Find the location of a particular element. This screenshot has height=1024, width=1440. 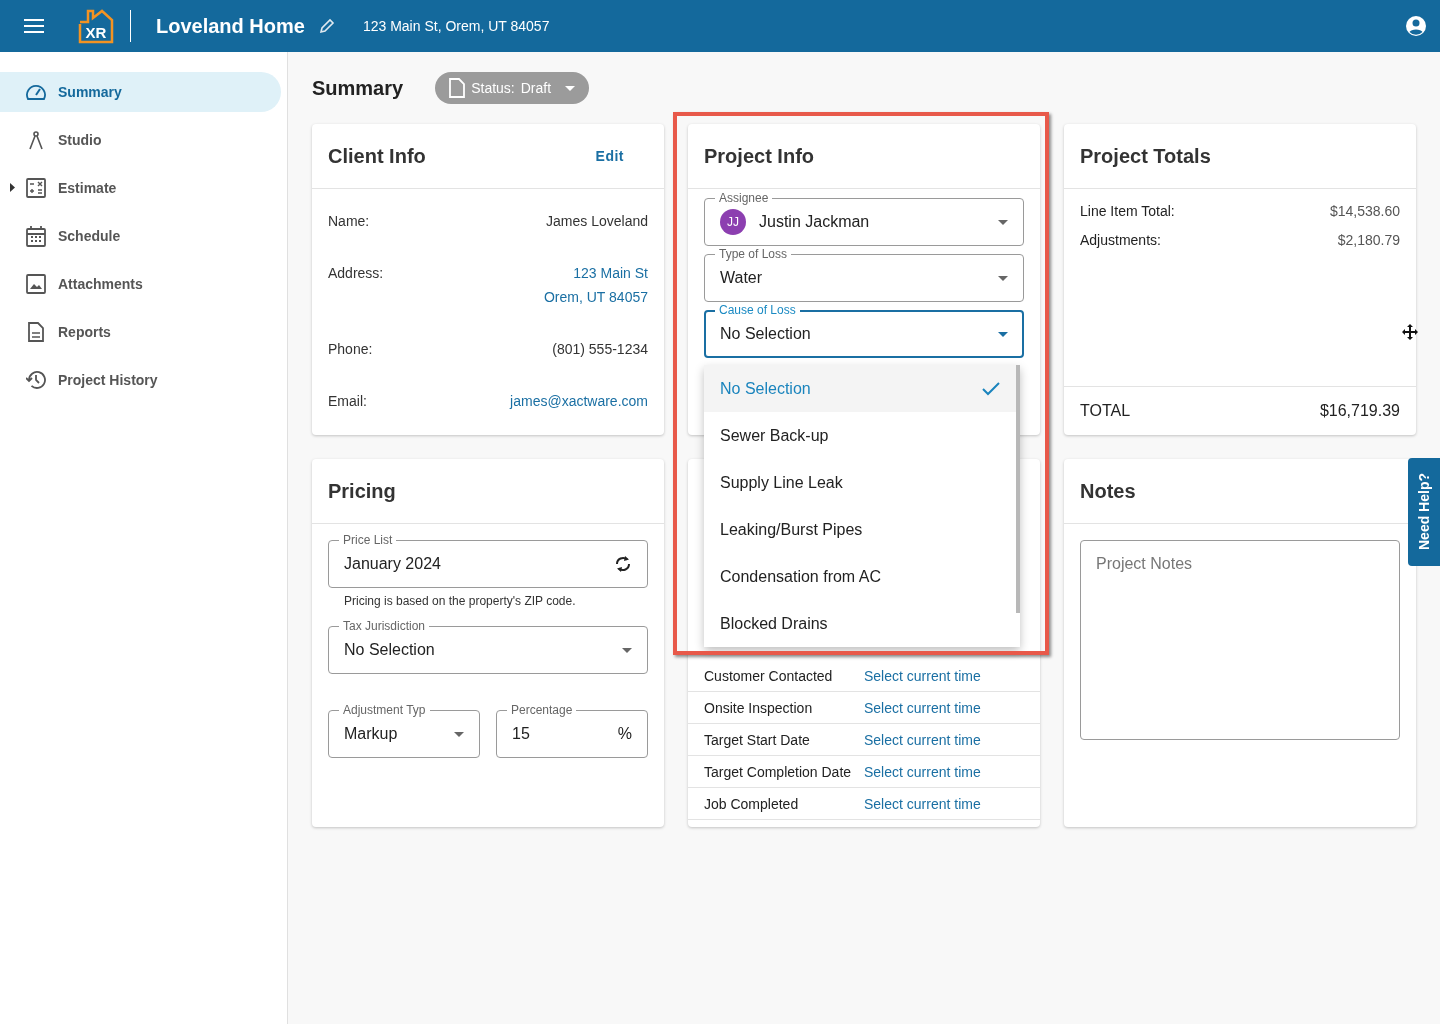

card-title: Pricing is located at coordinates (362, 491).